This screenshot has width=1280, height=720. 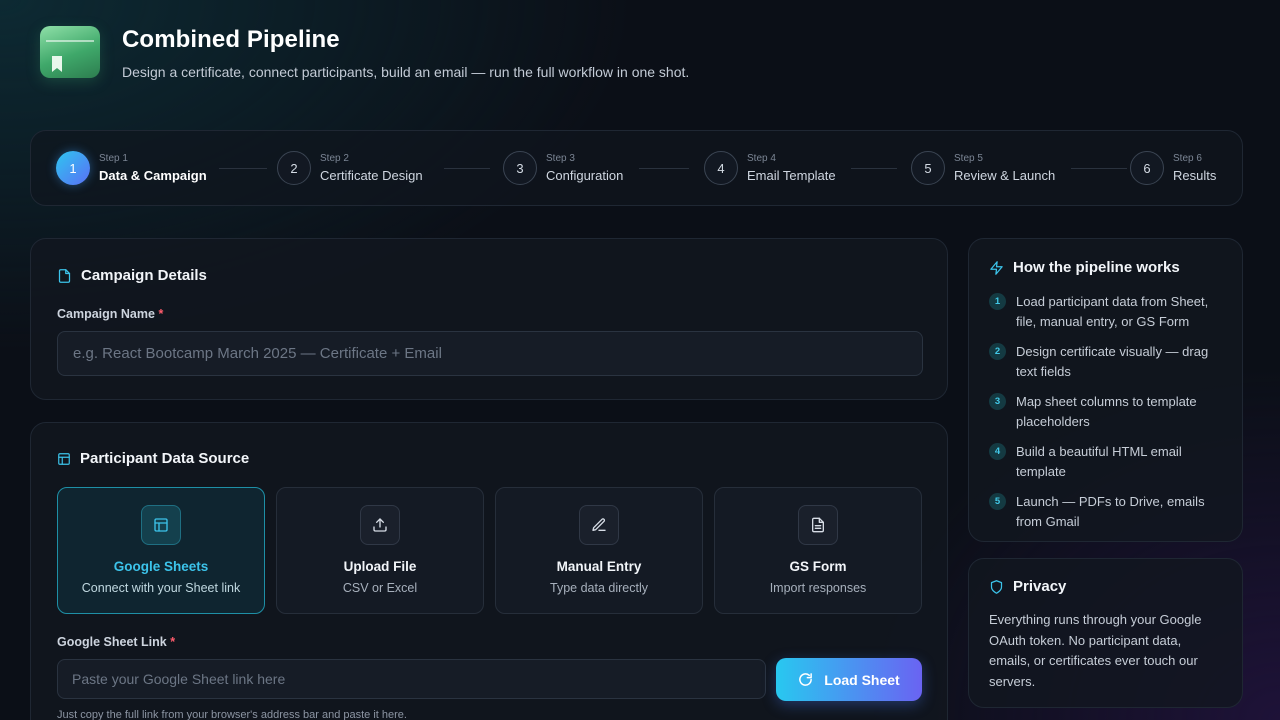 What do you see at coordinates (161, 566) in the screenshot?
I see `source-title: Google Sheets` at bounding box center [161, 566].